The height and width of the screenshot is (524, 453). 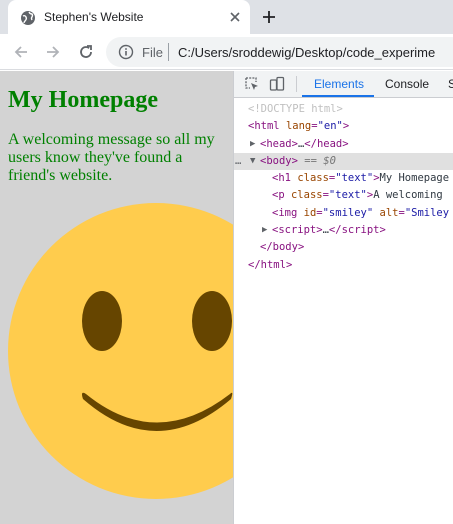 I want to click on dom-node-html: <html lang="en">, so click(x=343, y=126).